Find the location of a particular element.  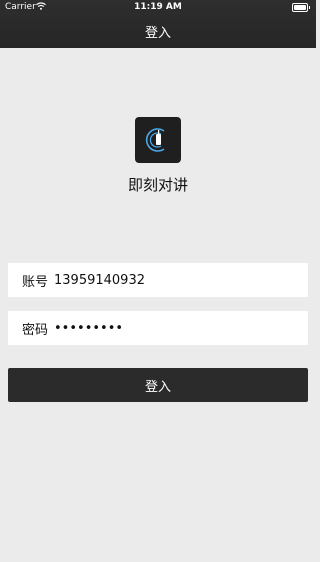

app-logo is located at coordinates (158, 140).